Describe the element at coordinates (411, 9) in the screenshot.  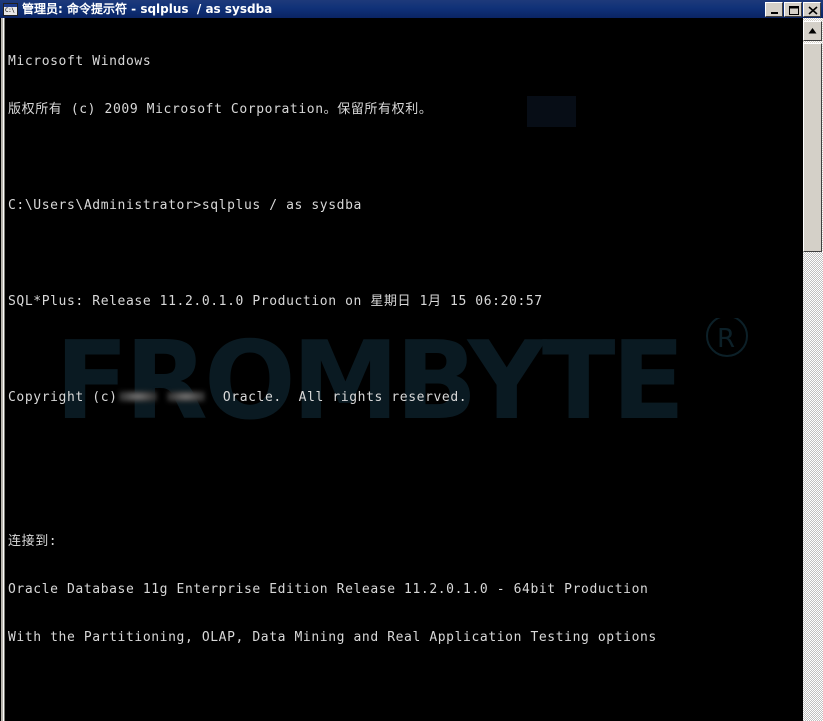
I see `window-titlebar: C:\ 管理员: 命令提示符 - sqlplus / as sysdba` at that location.